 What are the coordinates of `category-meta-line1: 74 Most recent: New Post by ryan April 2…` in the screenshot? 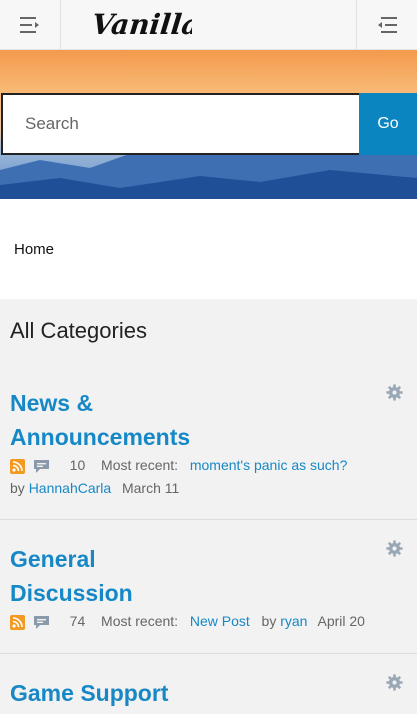 It's located at (187, 621).